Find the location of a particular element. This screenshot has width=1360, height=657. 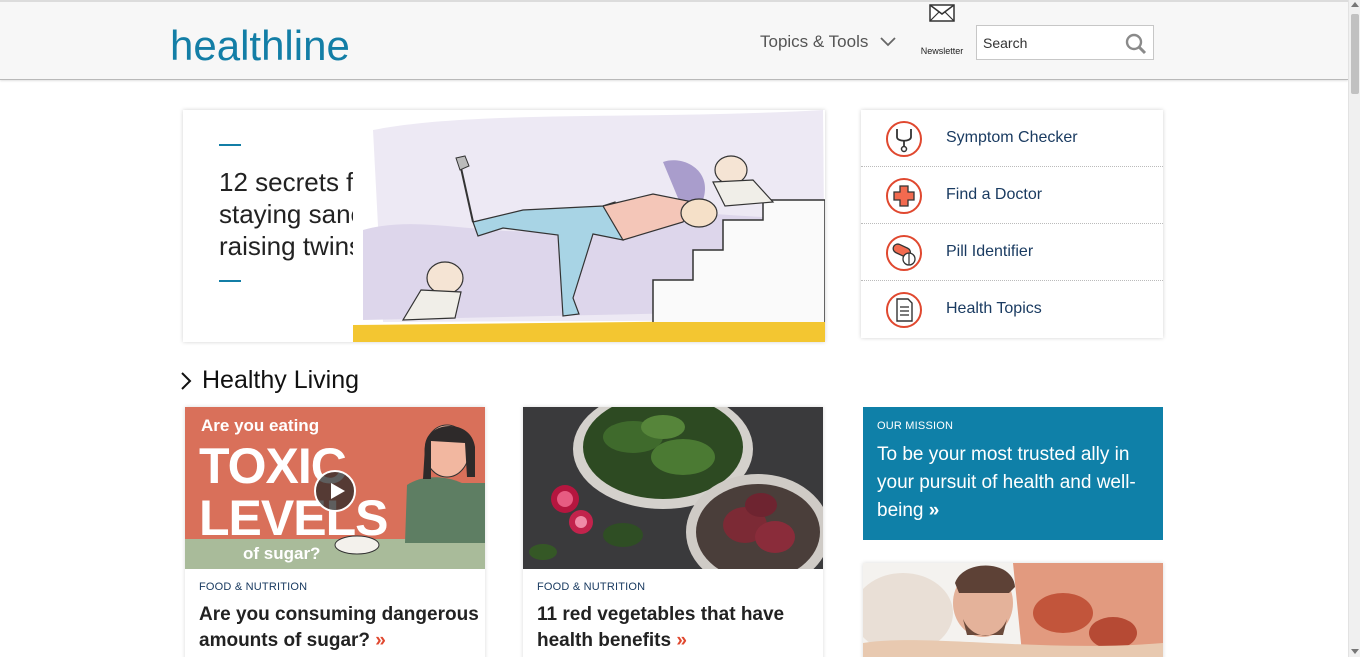

site-header: healthline Topics & Tools Newsletter is located at coordinates (674, 40).